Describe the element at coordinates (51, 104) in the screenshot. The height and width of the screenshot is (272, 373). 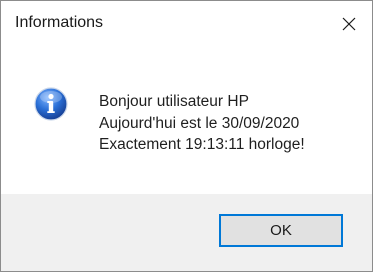
I see `info-icon` at that location.